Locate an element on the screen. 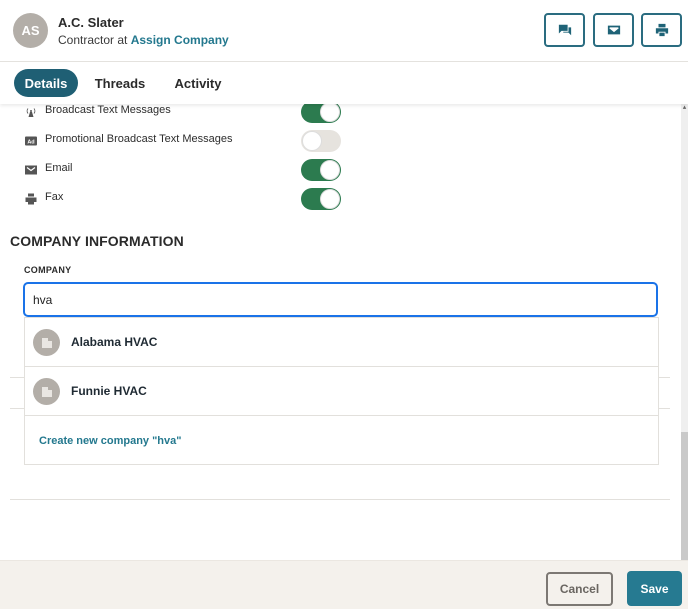 The image size is (688, 609). email-button is located at coordinates (613, 30).